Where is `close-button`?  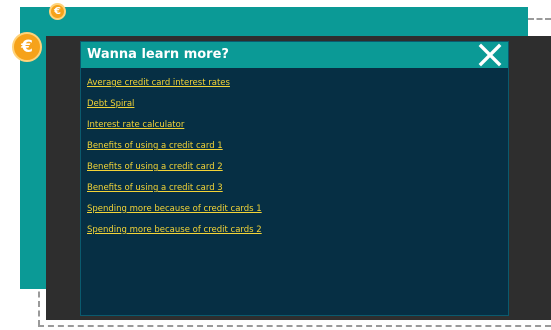 close-button is located at coordinates (490, 55).